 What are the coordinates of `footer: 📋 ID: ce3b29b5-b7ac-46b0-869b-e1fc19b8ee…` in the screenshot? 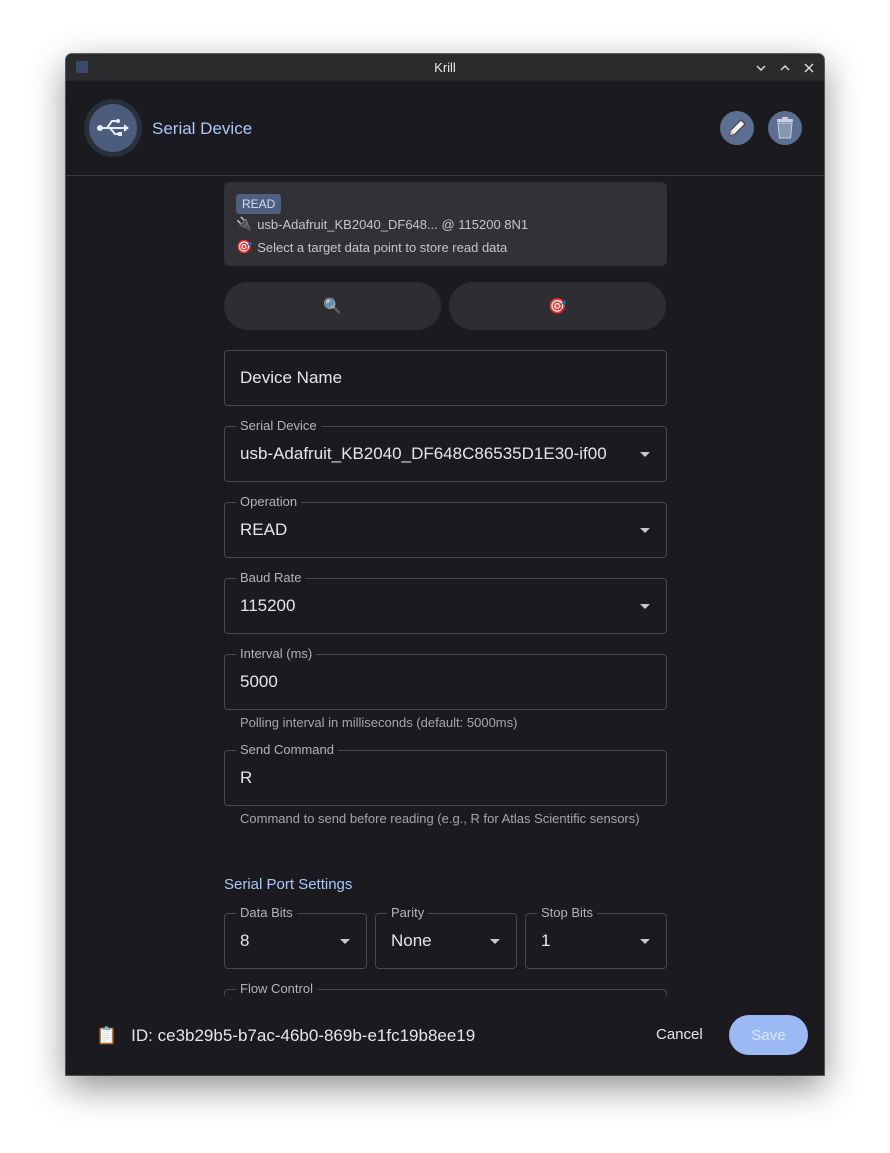 It's located at (445, 1035).